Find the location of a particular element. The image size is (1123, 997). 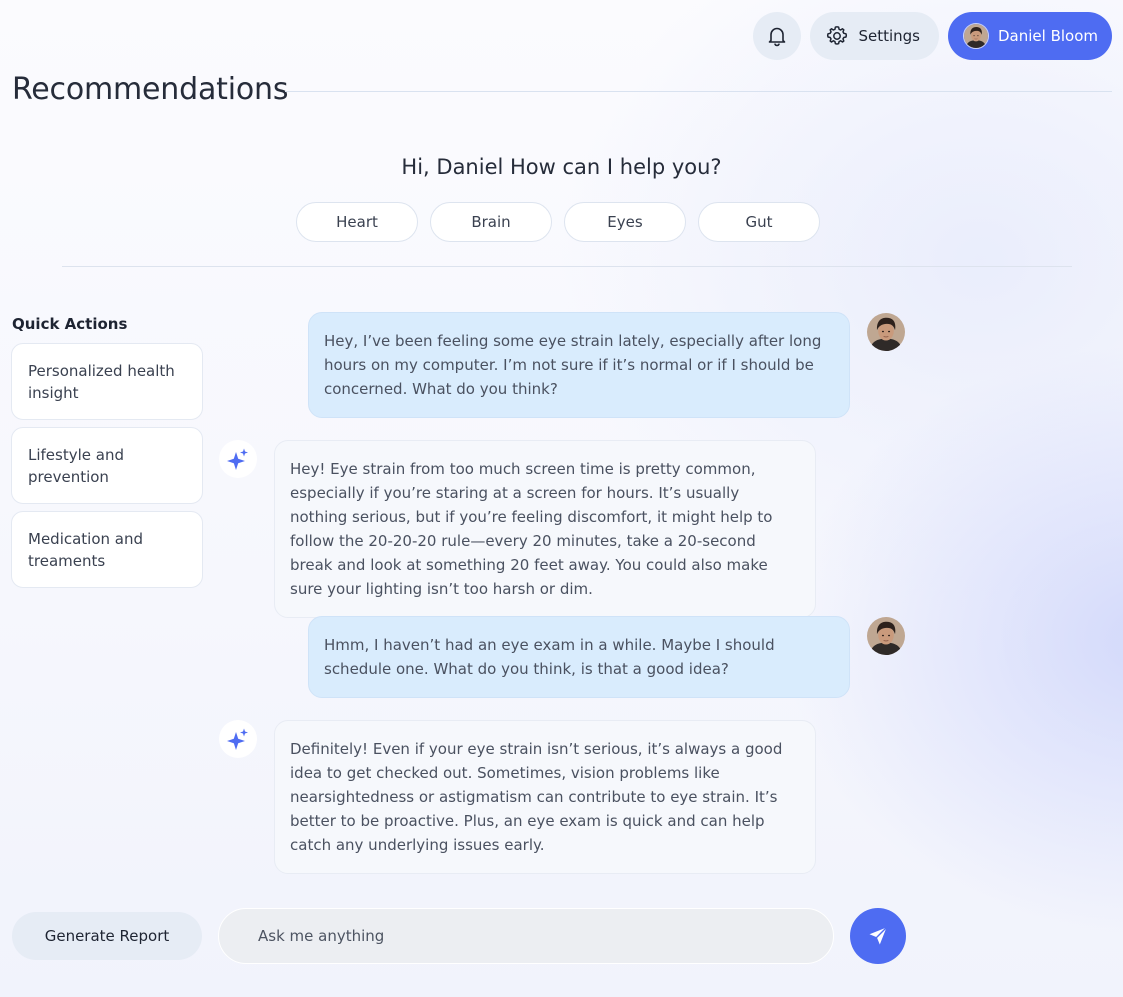

quick-action-label: Medication and treaments is located at coordinates (86, 549).